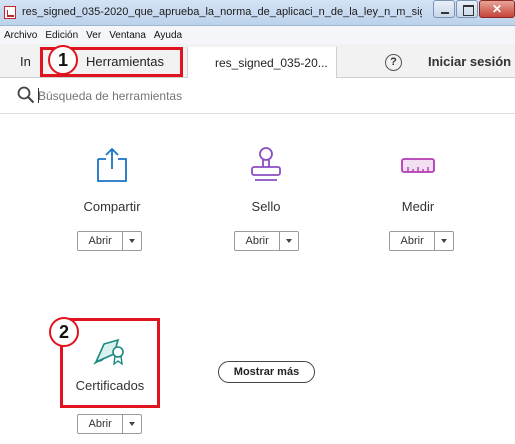 The image size is (515, 444). Describe the element at coordinates (10, 12) in the screenshot. I see `pdf-app-icon` at that location.